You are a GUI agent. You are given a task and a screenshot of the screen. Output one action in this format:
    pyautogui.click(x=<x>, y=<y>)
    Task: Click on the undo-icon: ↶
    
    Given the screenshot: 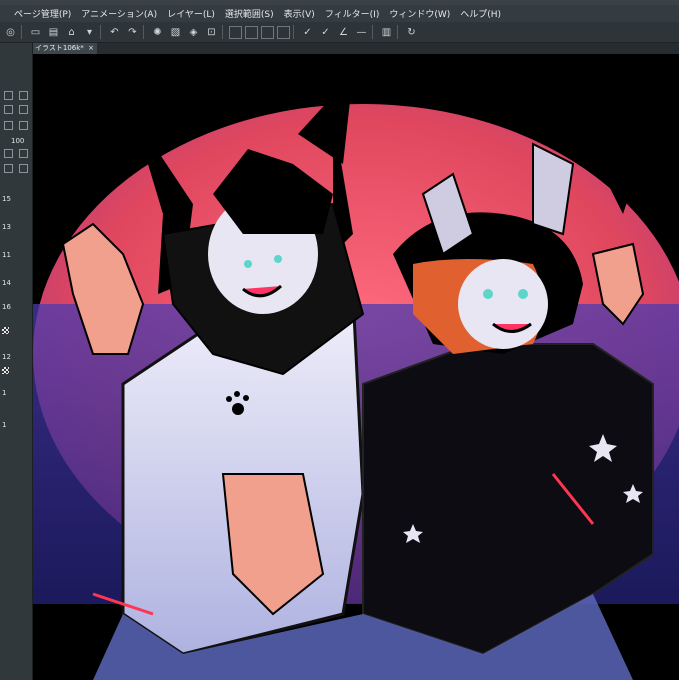 What is the action you would take?
    pyautogui.click(x=114, y=32)
    